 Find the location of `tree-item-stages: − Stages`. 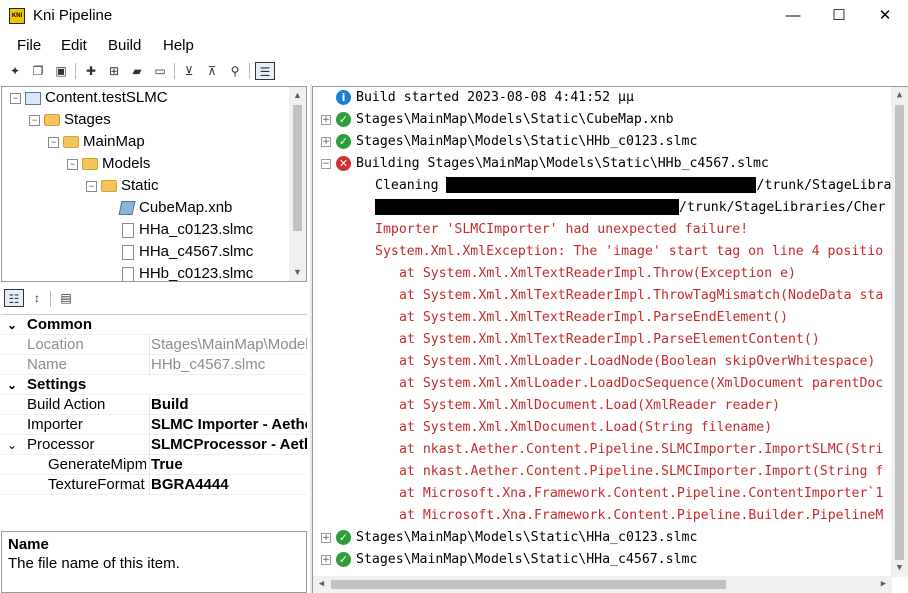

tree-item-stages: − Stages is located at coordinates (70, 120).